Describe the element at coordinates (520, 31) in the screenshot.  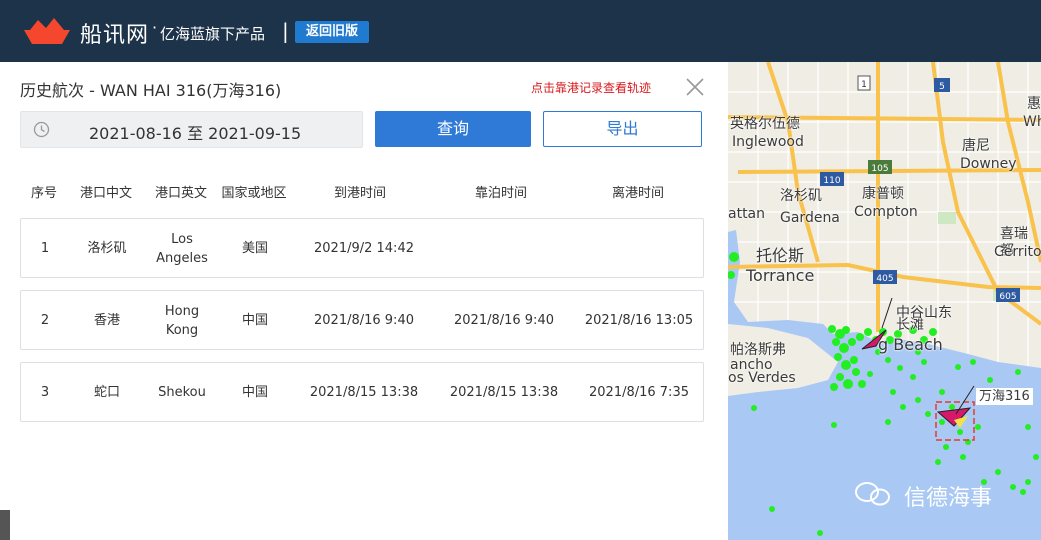
I see `top-header: 船讯网 · 亿海蓝旗下产品 | 返回旧版` at that location.